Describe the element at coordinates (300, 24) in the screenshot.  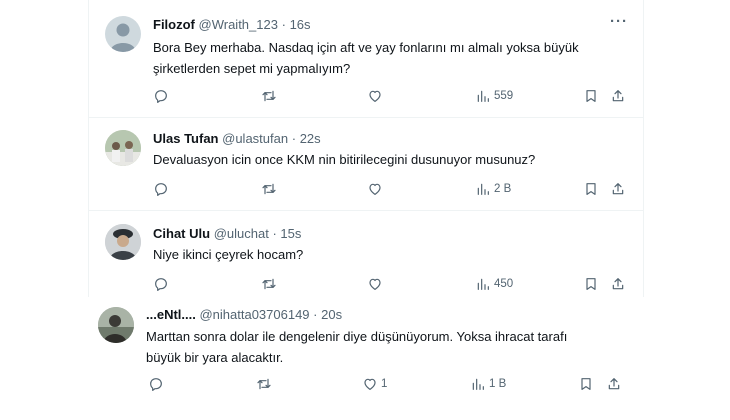
I see `timestamp: 16s` at that location.